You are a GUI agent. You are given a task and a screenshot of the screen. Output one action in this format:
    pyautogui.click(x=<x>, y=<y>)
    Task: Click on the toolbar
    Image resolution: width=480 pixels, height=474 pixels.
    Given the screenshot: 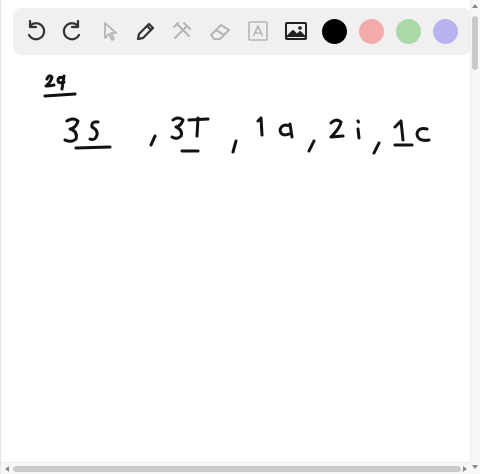 What is the action you would take?
    pyautogui.click(x=242, y=31)
    